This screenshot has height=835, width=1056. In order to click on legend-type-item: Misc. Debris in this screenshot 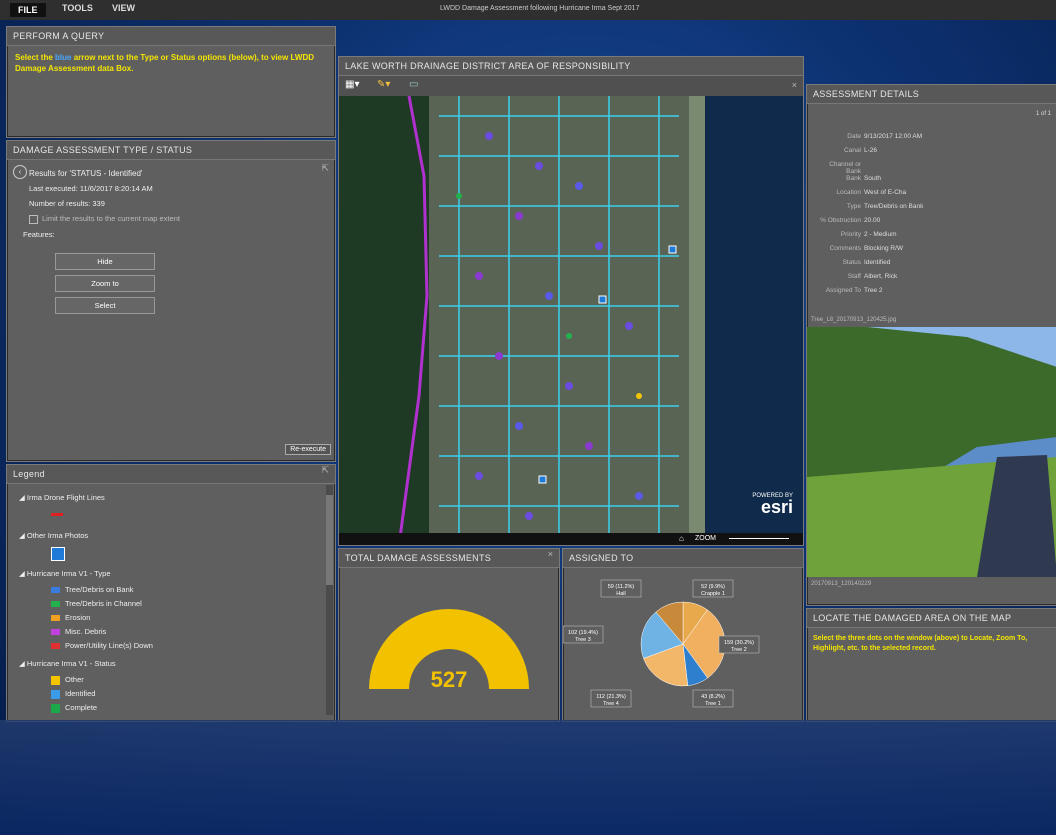, I will do `click(78, 631)`.